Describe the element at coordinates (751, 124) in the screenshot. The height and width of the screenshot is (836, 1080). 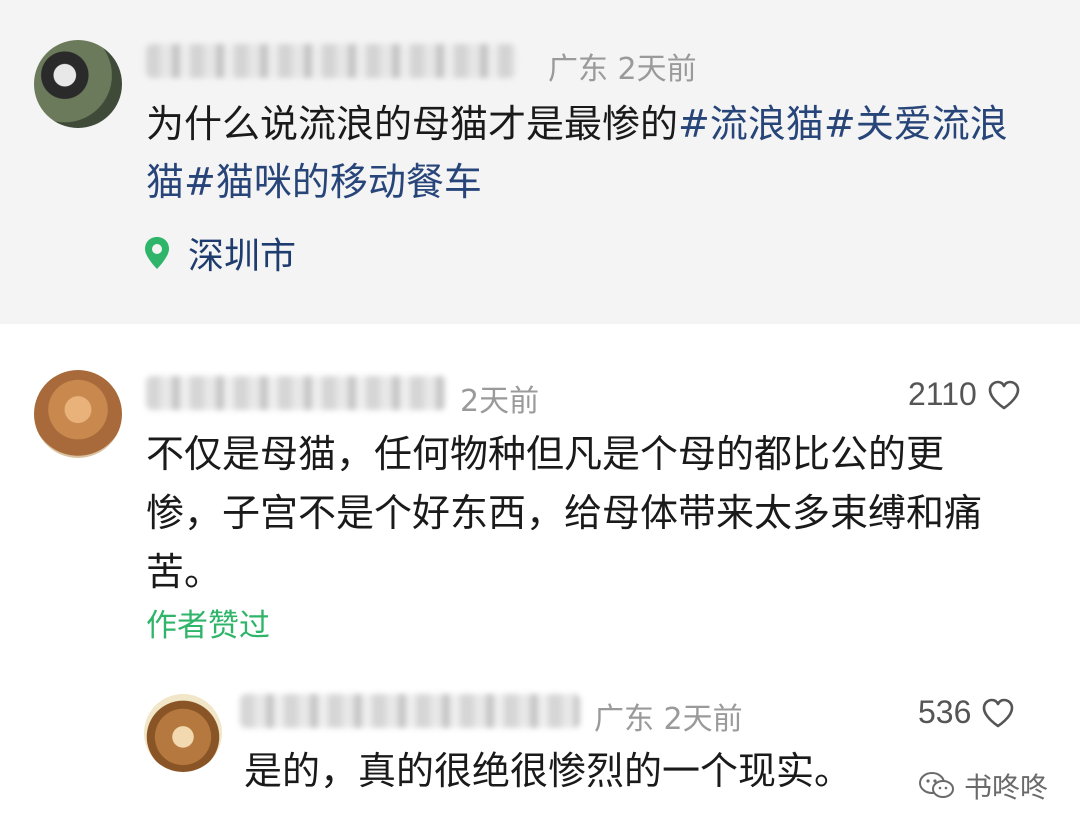
I see `hashtag-link: #流浪猫` at that location.